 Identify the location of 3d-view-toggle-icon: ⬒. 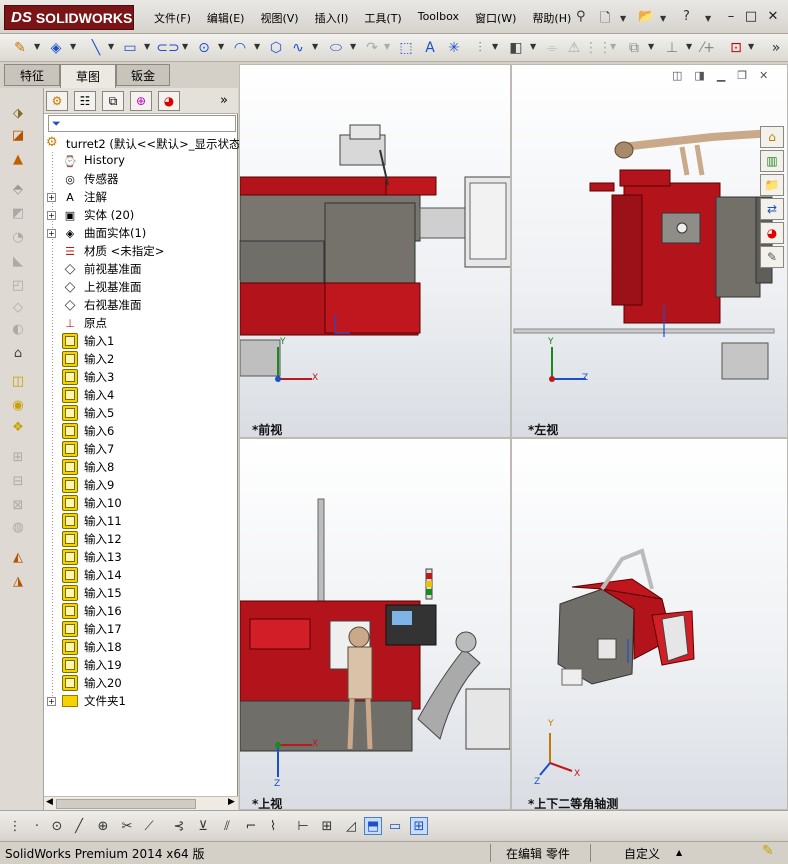
(373, 826).